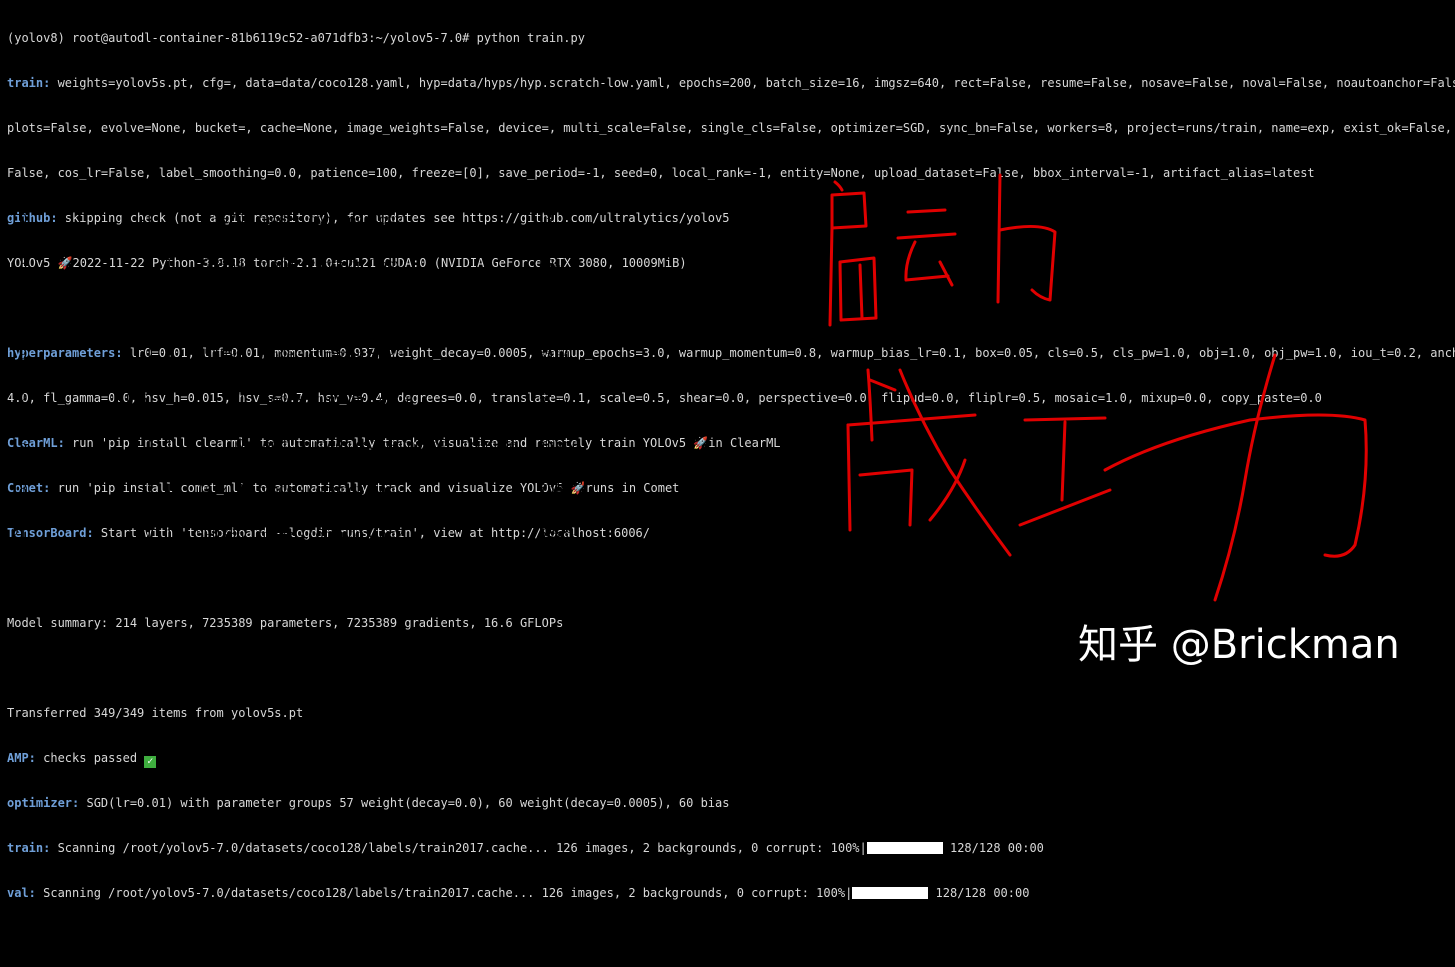  I want to click on train-scan-label: train:, so click(29, 848).